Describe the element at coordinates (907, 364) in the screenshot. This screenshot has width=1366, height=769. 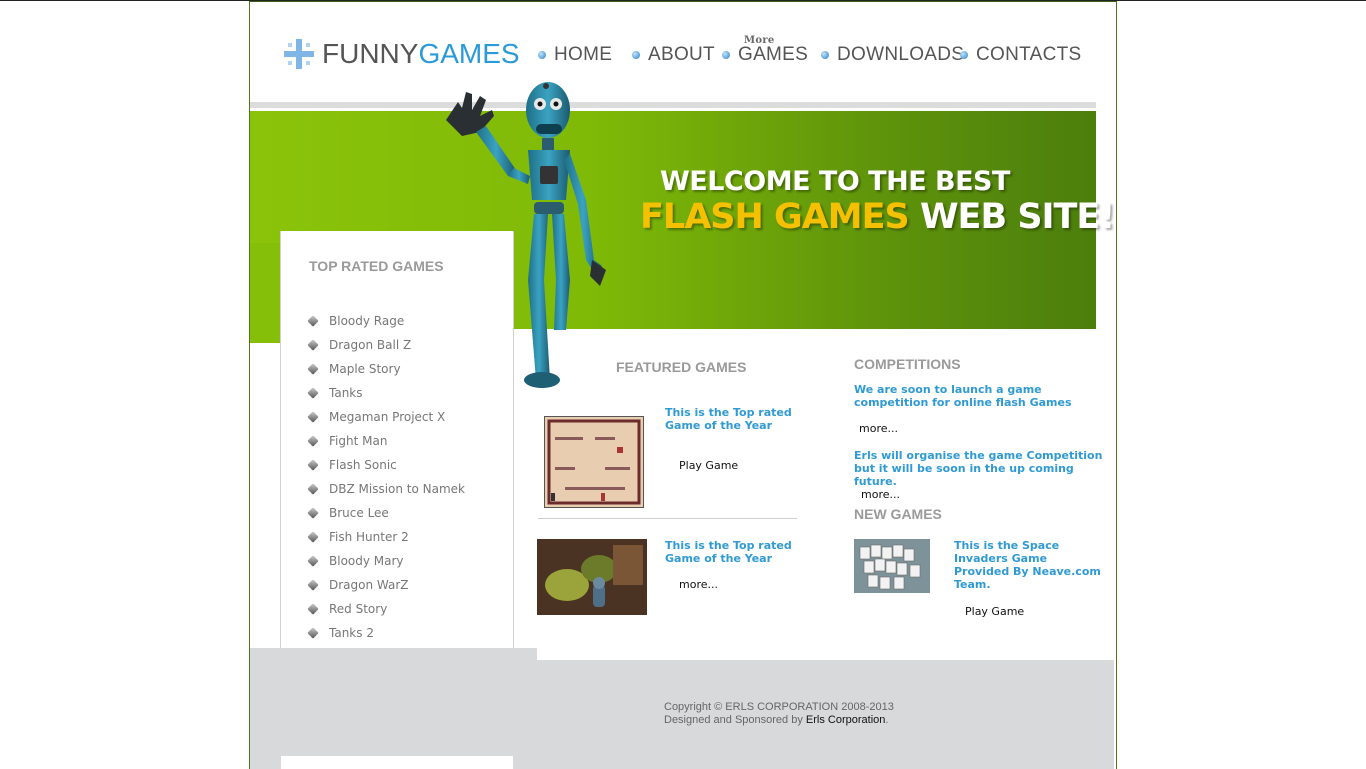
I see `competitions-title: COMPETITIONS` at that location.